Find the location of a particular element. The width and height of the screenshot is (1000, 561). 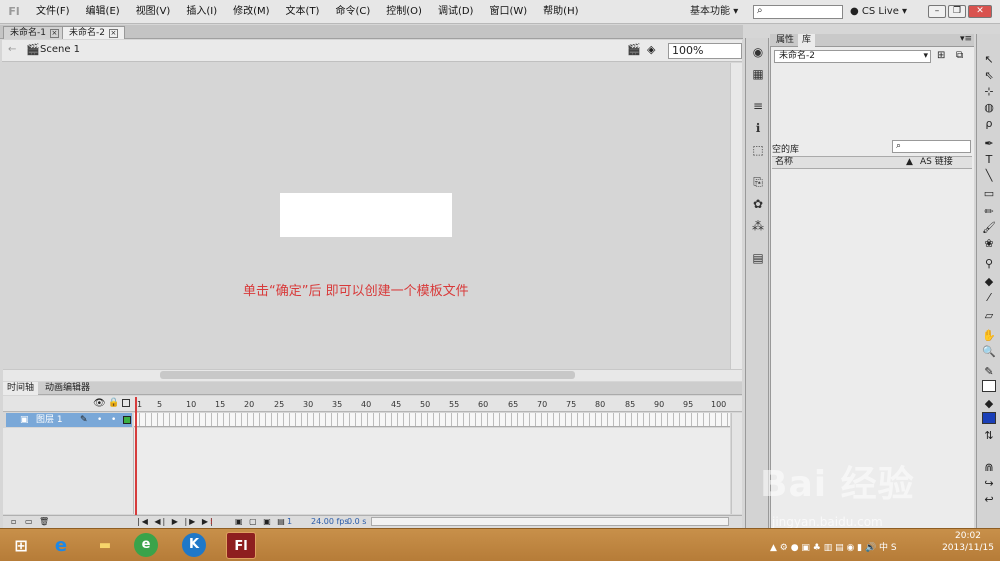

search-input: ⌕ is located at coordinates (798, 12).